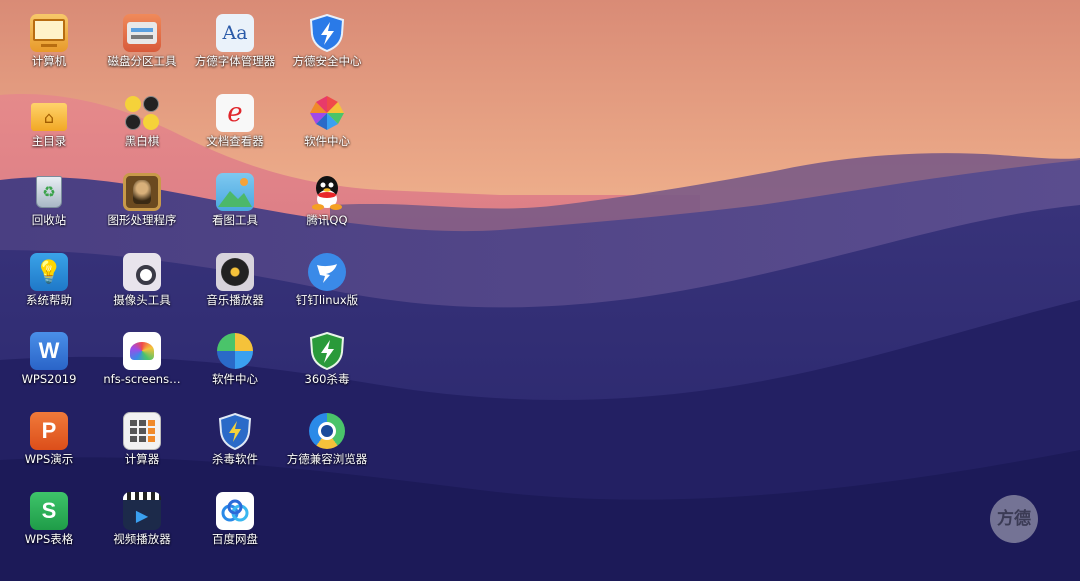 The image size is (1080, 581). I want to click on desktop-icon-font-manager: Aa 方德字体管理器, so click(235, 41).